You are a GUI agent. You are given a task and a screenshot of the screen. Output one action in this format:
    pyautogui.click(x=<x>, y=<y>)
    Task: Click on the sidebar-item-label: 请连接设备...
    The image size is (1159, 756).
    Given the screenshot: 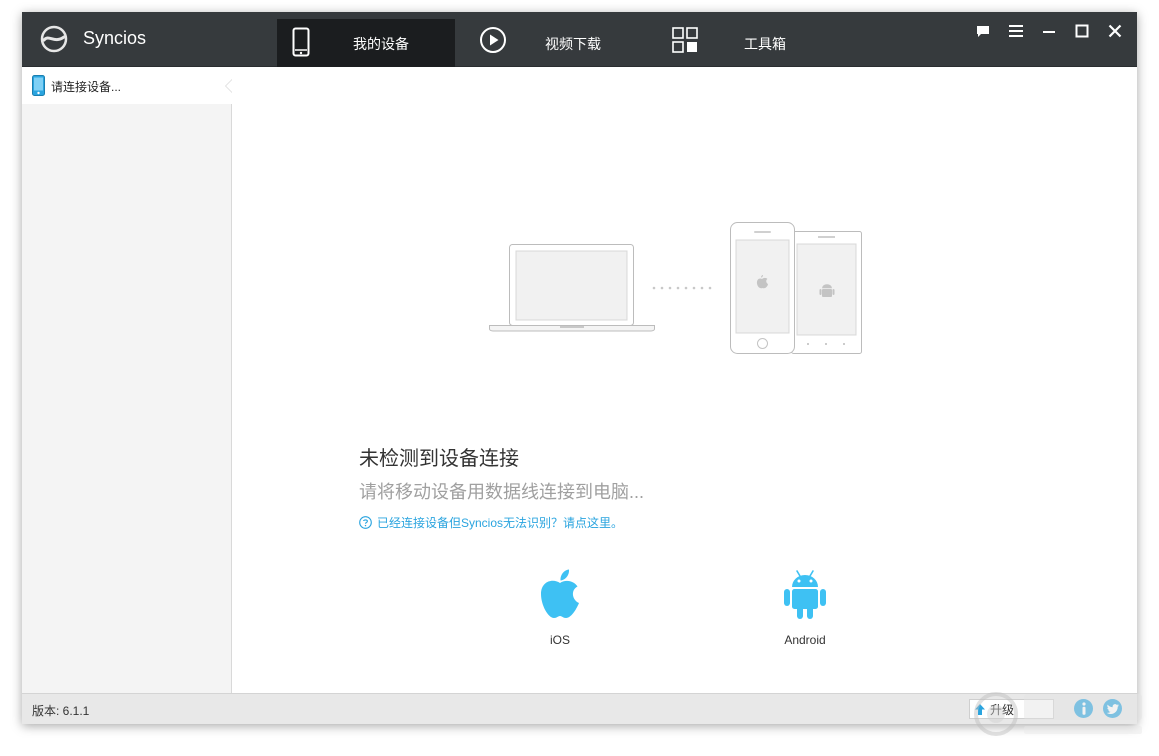 What is the action you would take?
    pyautogui.click(x=86, y=87)
    